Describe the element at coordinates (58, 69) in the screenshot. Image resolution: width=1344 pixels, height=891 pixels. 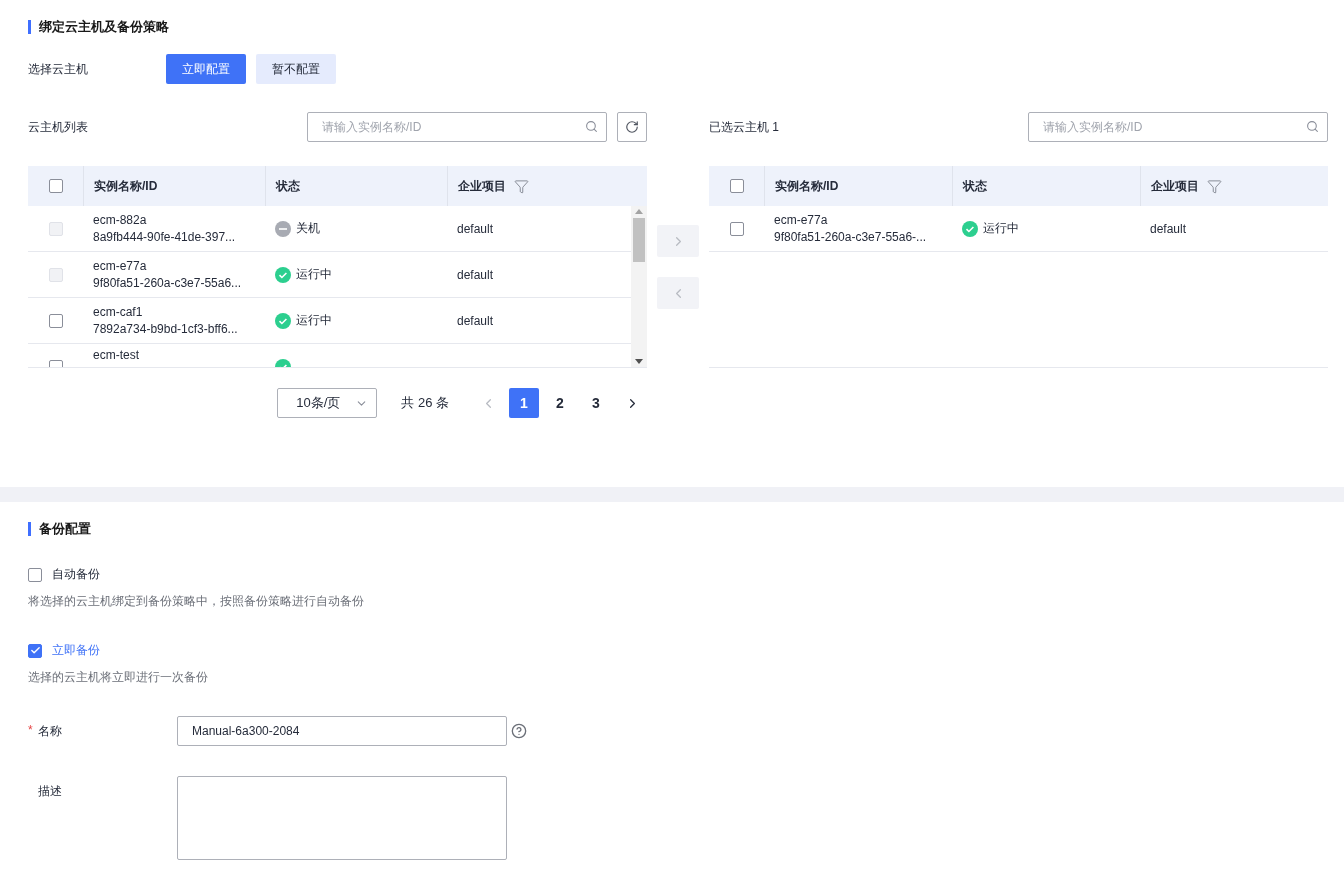
I see `field-label: 选择云主机` at that location.